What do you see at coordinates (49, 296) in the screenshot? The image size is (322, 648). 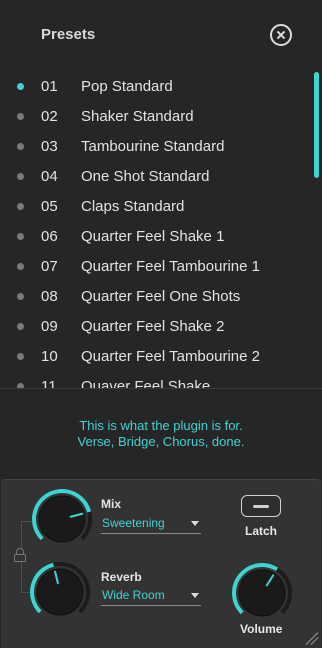 I see `preset-number: 08` at bounding box center [49, 296].